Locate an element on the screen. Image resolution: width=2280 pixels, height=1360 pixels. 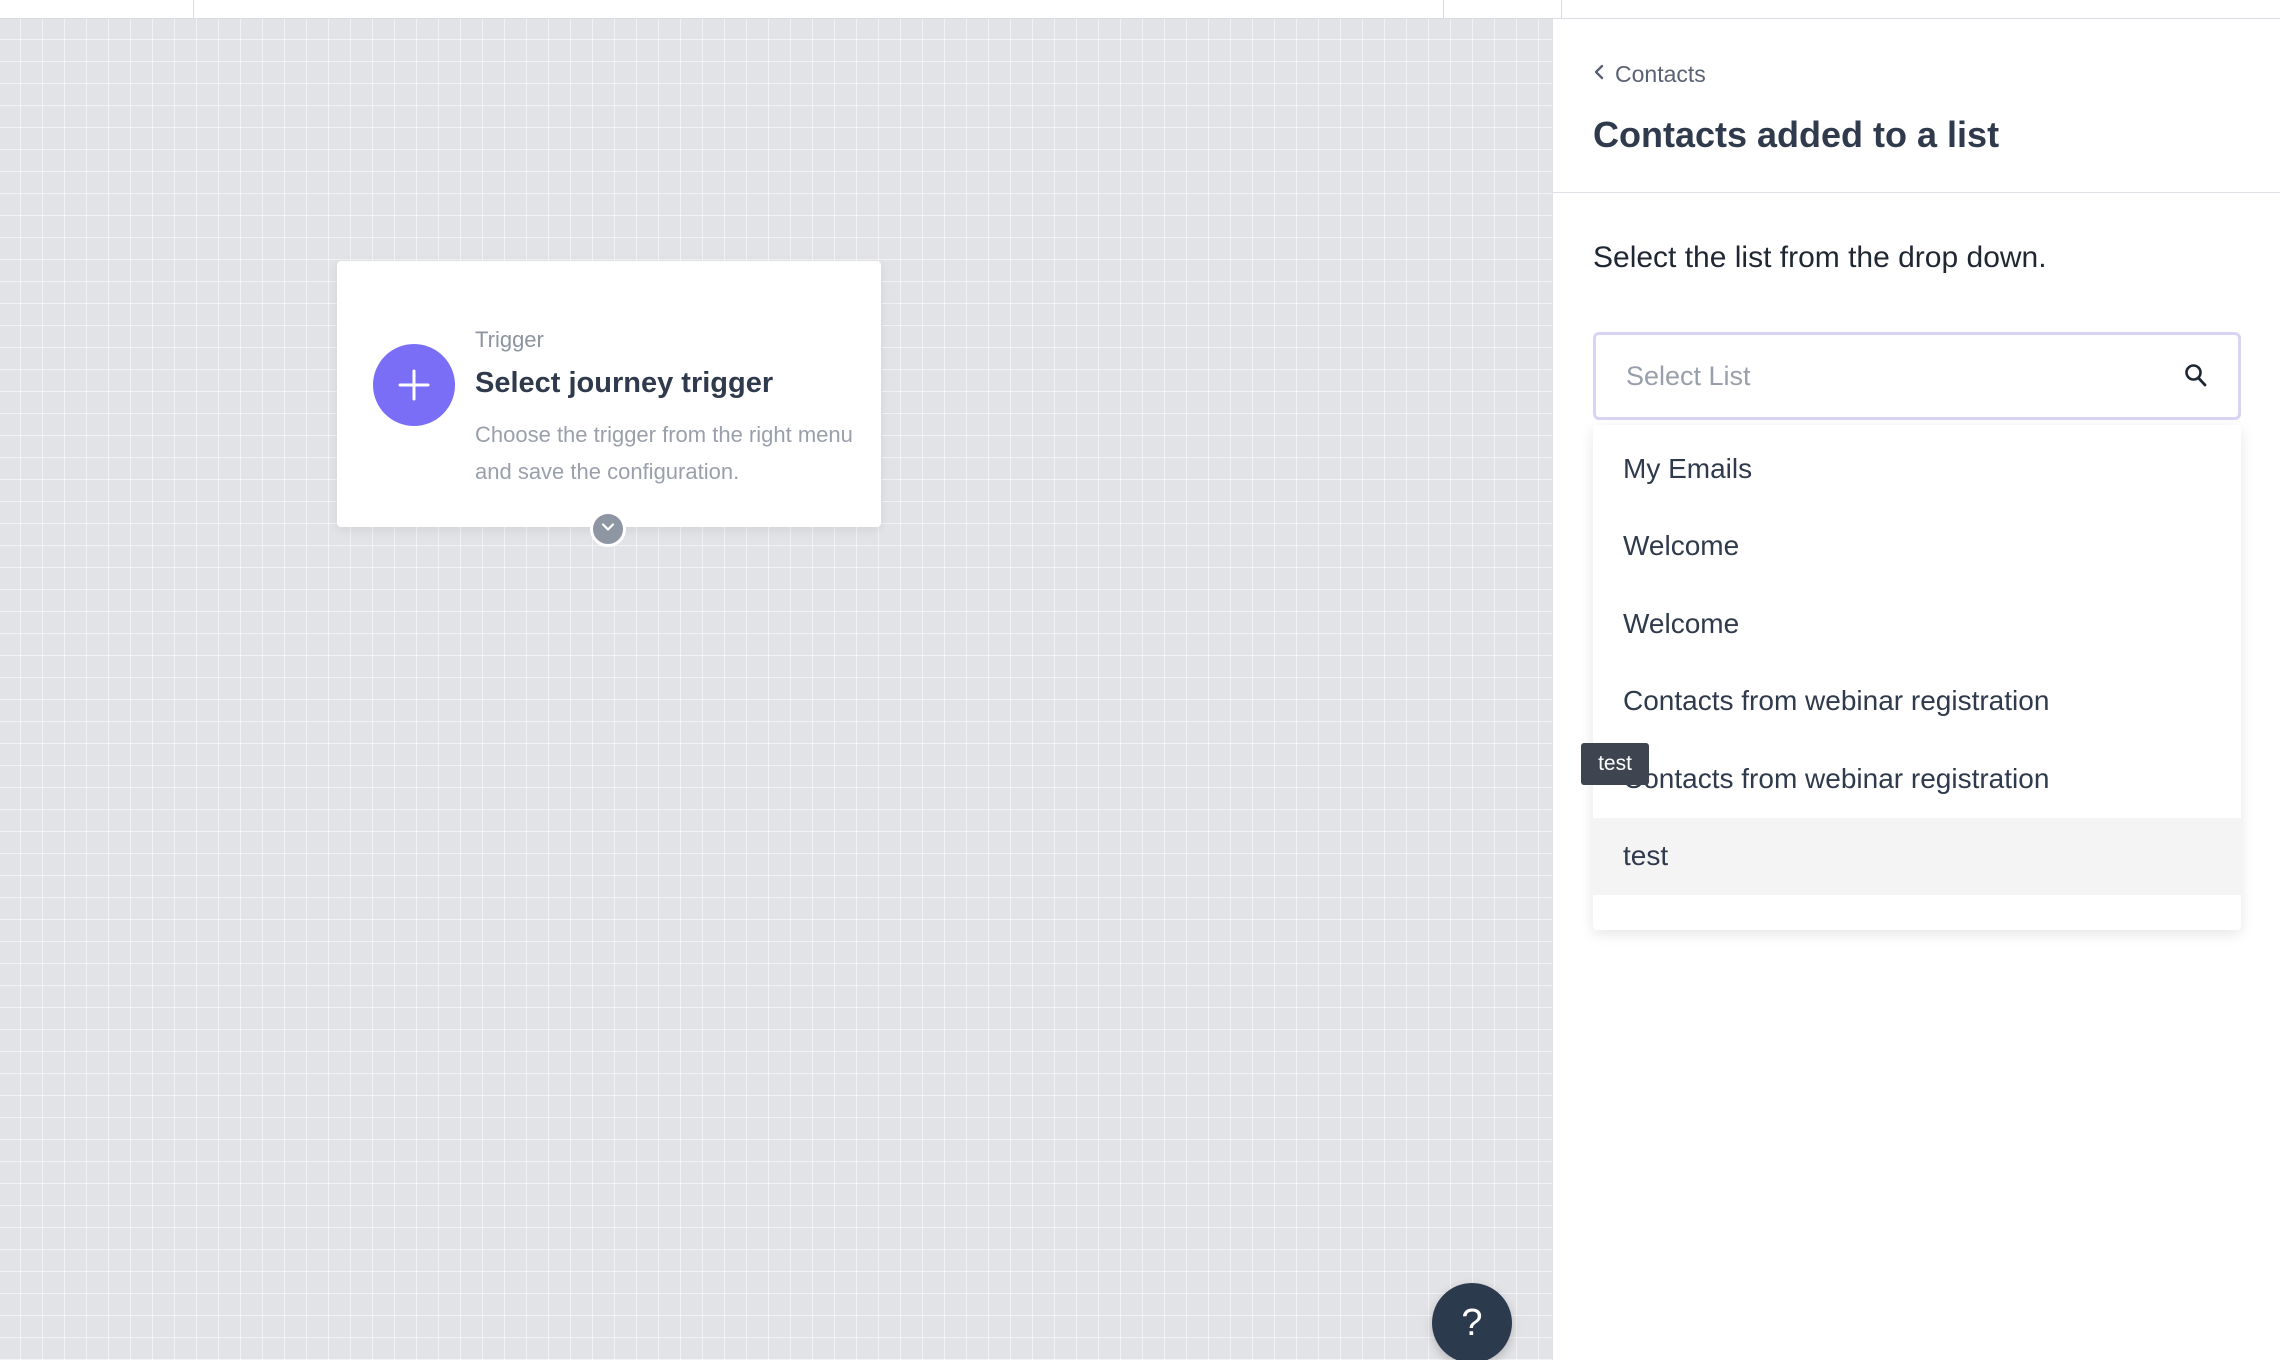
list-select is located at coordinates (1917, 376).